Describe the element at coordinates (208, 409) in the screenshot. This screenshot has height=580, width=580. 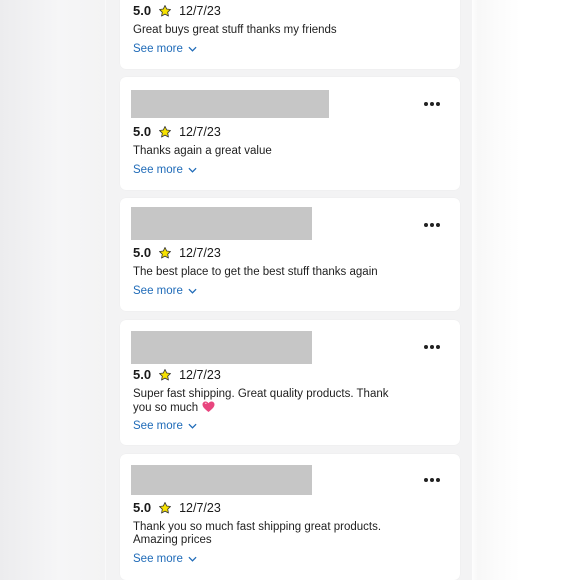
I see `sparkling-heart-emoji` at that location.